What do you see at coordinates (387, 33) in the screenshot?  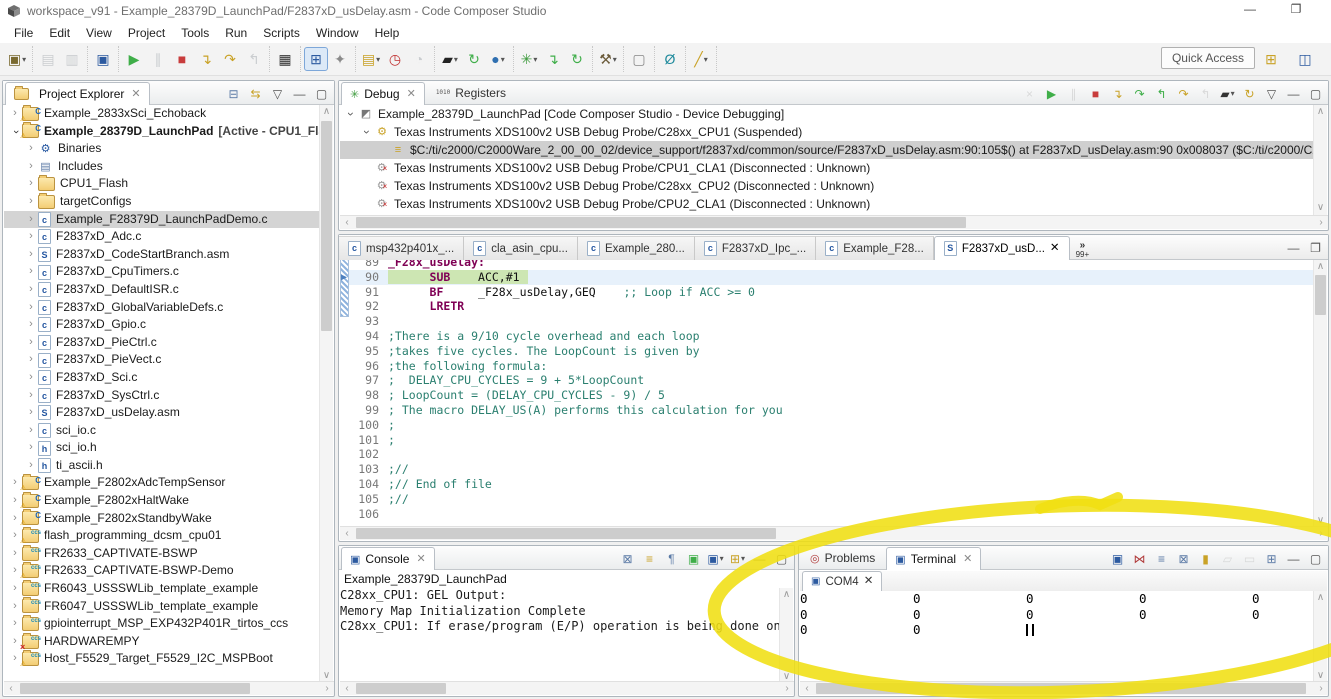 I see `menu-help: Help` at bounding box center [387, 33].